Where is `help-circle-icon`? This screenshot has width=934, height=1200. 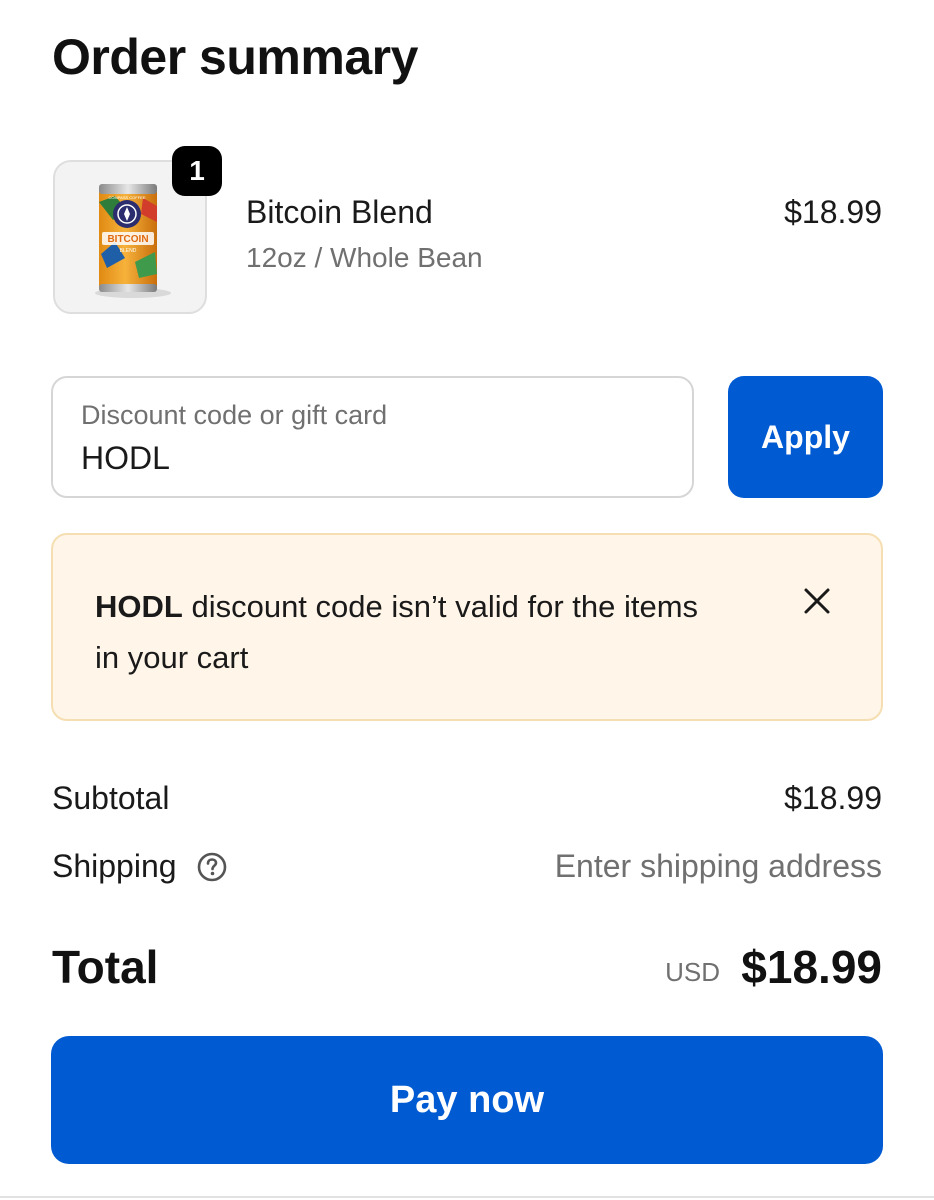 help-circle-icon is located at coordinates (212, 867).